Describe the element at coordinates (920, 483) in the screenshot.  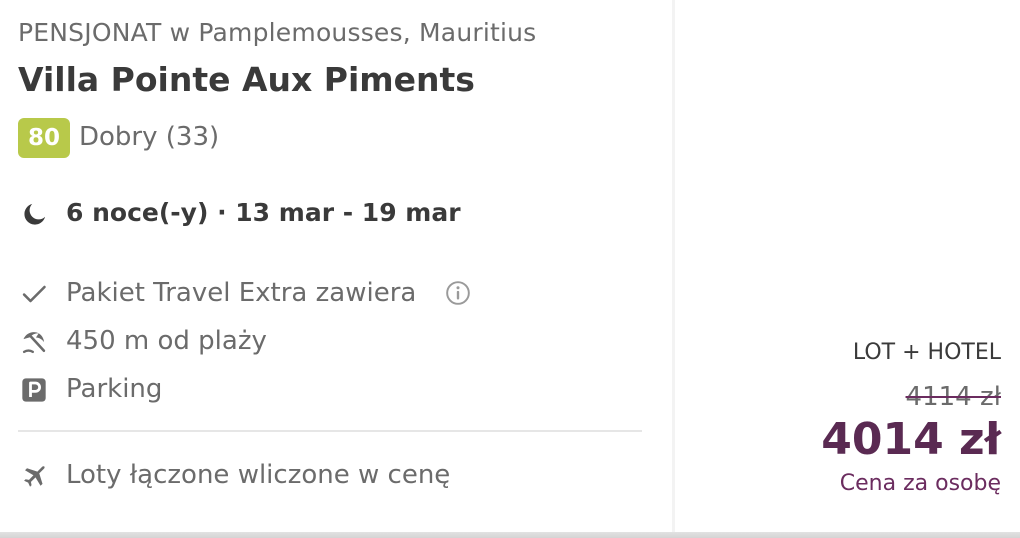
I see `price-per-person-label: Cena za osobę` at that location.